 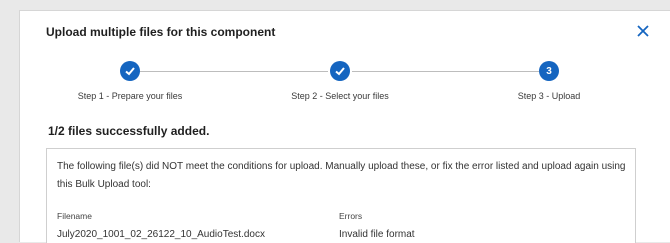 I want to click on filename-column-header: Filename, so click(x=74, y=216).